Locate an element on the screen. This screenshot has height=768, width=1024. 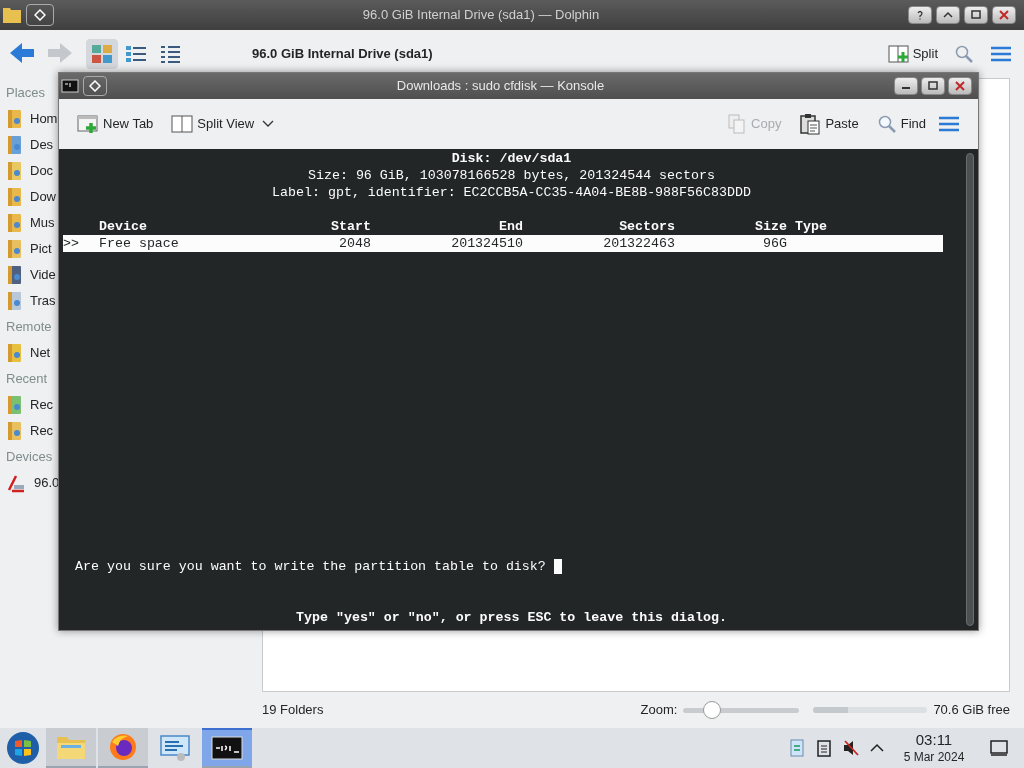
keep-above-button is located at coordinates (948, 15).